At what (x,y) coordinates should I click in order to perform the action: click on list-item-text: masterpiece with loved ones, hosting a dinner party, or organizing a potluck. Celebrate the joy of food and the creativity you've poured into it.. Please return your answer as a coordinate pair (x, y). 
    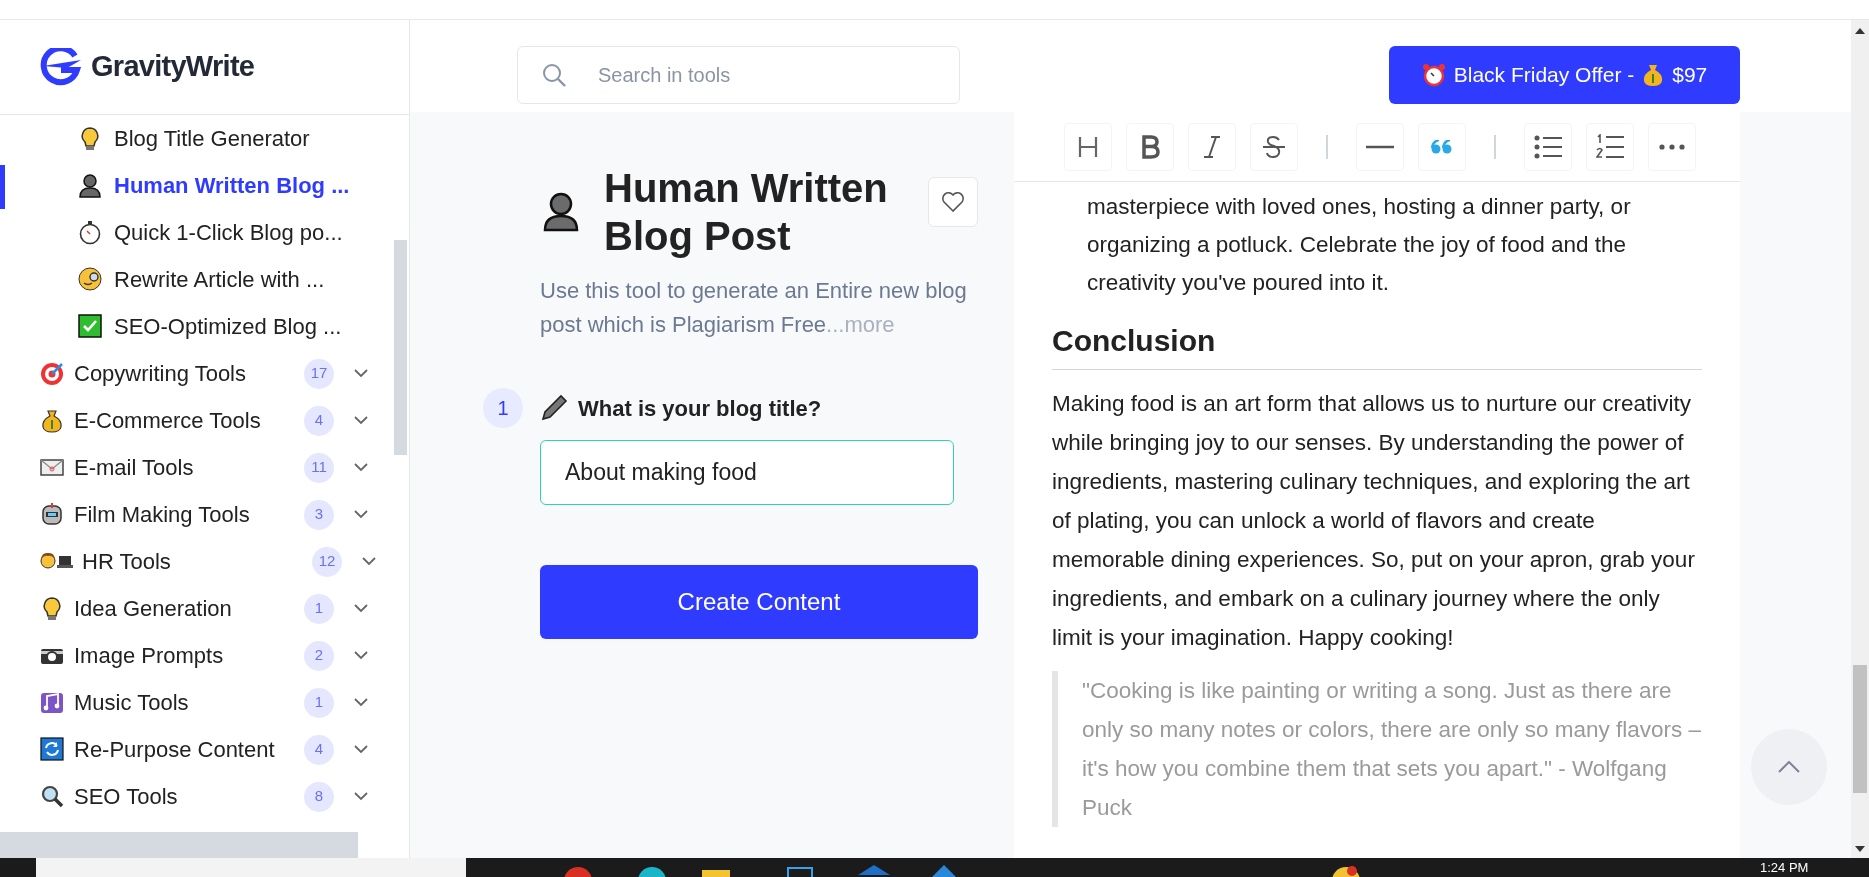
    Looking at the image, I should click on (1359, 245).